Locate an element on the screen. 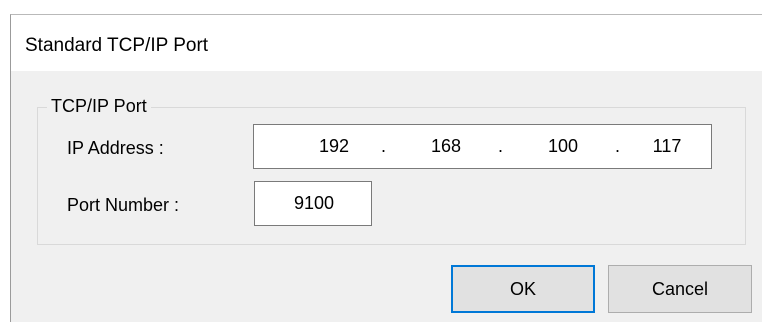  ip-octet-2: 168 is located at coordinates (446, 146).